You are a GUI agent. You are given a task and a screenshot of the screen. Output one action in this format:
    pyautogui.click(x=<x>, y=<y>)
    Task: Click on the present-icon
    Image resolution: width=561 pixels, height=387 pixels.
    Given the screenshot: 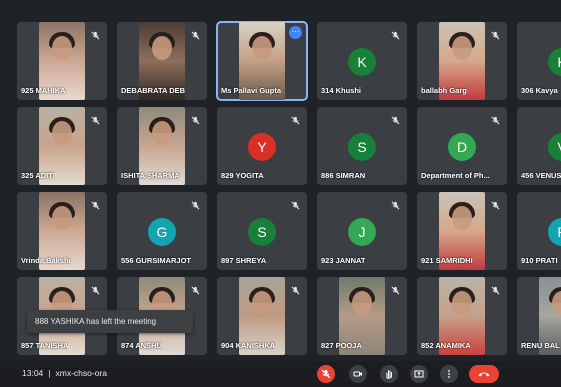 What is the action you would take?
    pyautogui.click(x=419, y=374)
    